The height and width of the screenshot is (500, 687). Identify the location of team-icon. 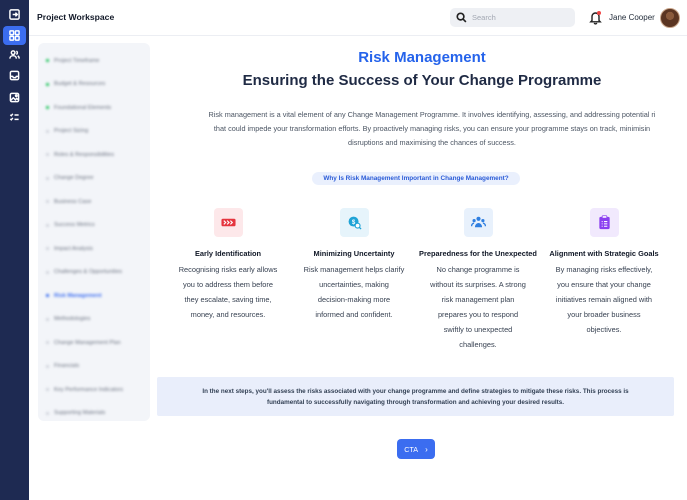
(478, 222).